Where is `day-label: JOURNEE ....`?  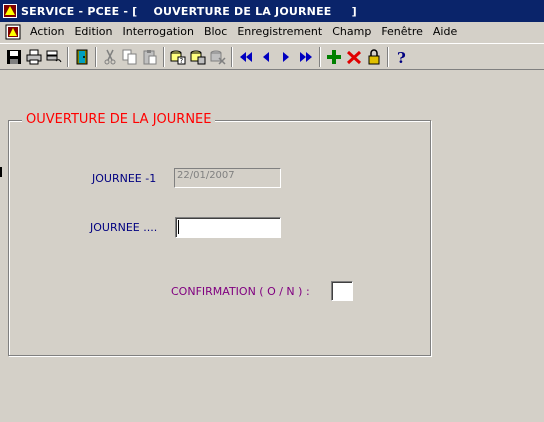 day-label: JOURNEE .... is located at coordinates (124, 227).